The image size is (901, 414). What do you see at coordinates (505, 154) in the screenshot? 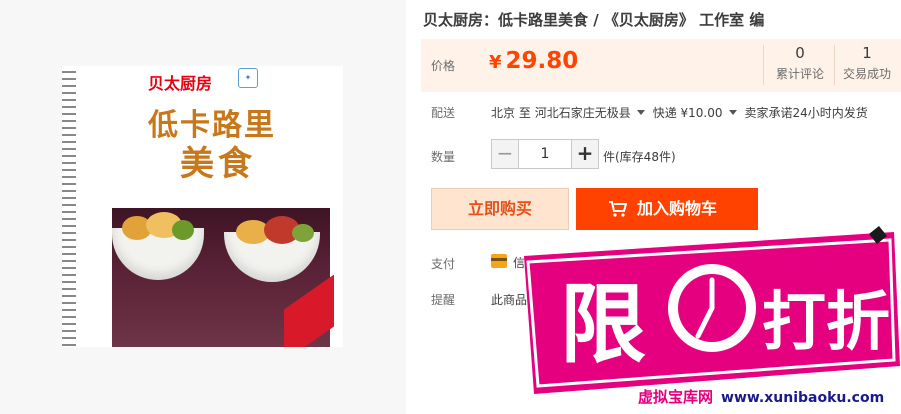
I see `quantity-decrease-button: −` at bounding box center [505, 154].